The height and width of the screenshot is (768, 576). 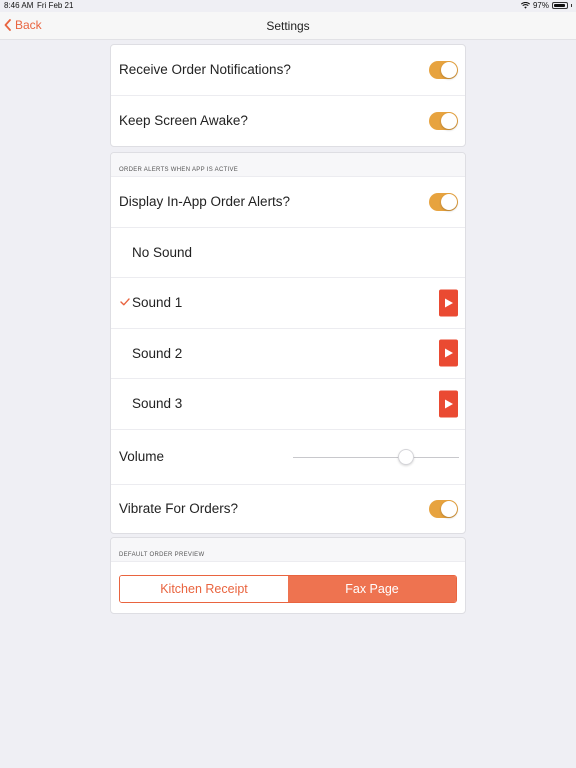 What do you see at coordinates (288, 509) in the screenshot?
I see `vibrate-row: Vibrate For Orders?` at bounding box center [288, 509].